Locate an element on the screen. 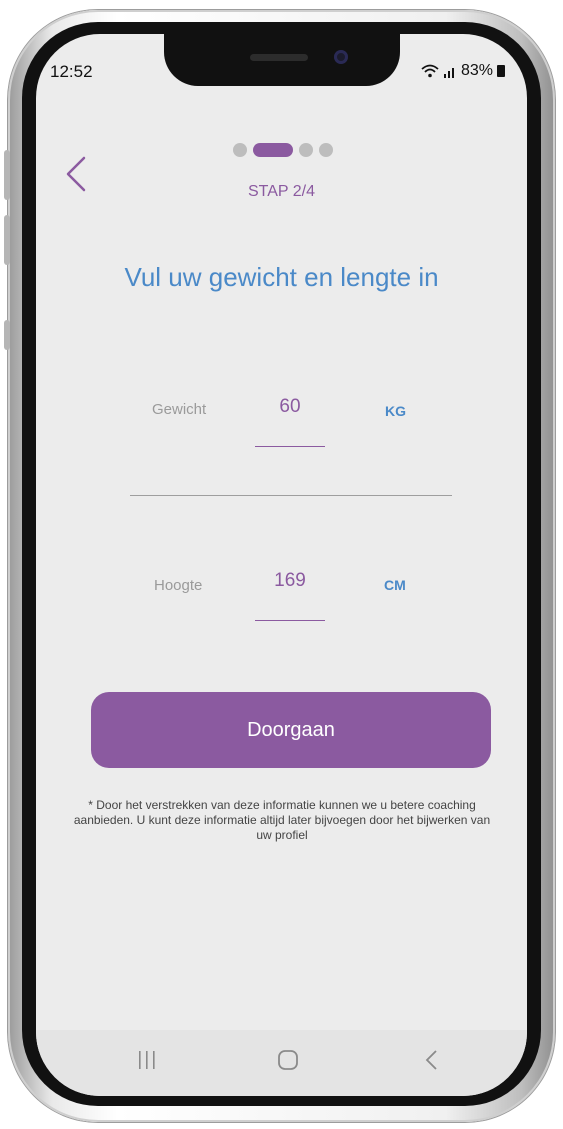  home-icon is located at coordinates (288, 1060).